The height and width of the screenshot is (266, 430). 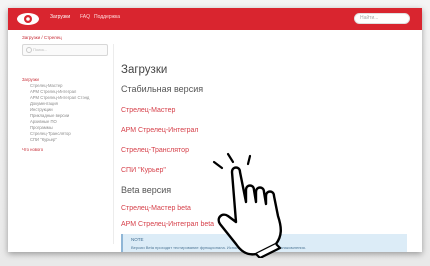 I want to click on sidebar-item: Прикладные версии, so click(x=49, y=115).